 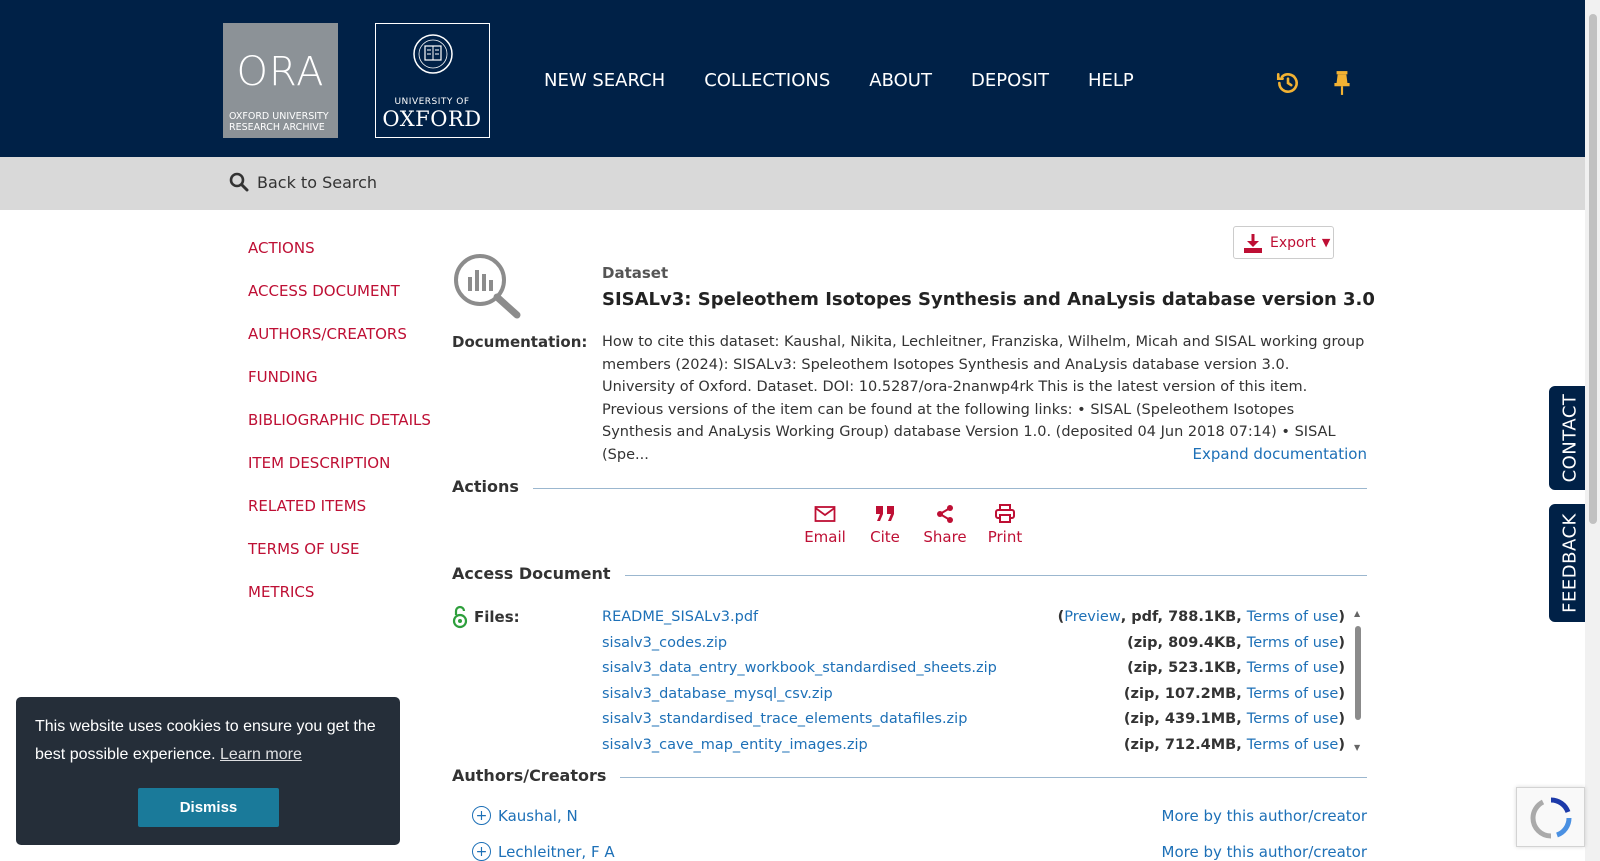 I want to click on file-meta: (zip, 523.1KB, Terms of use), so click(x=1236, y=668).